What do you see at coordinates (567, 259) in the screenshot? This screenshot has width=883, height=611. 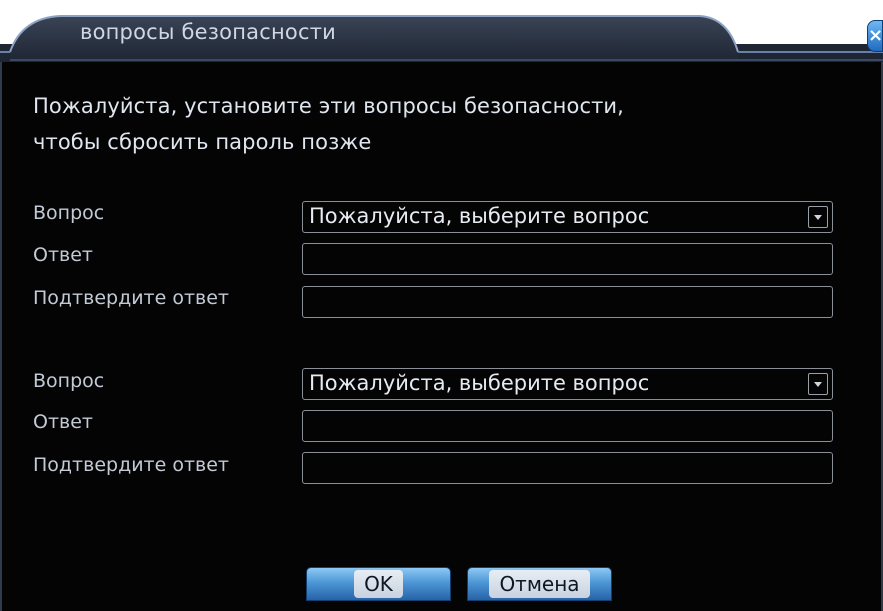 I see `answer-1-input` at bounding box center [567, 259].